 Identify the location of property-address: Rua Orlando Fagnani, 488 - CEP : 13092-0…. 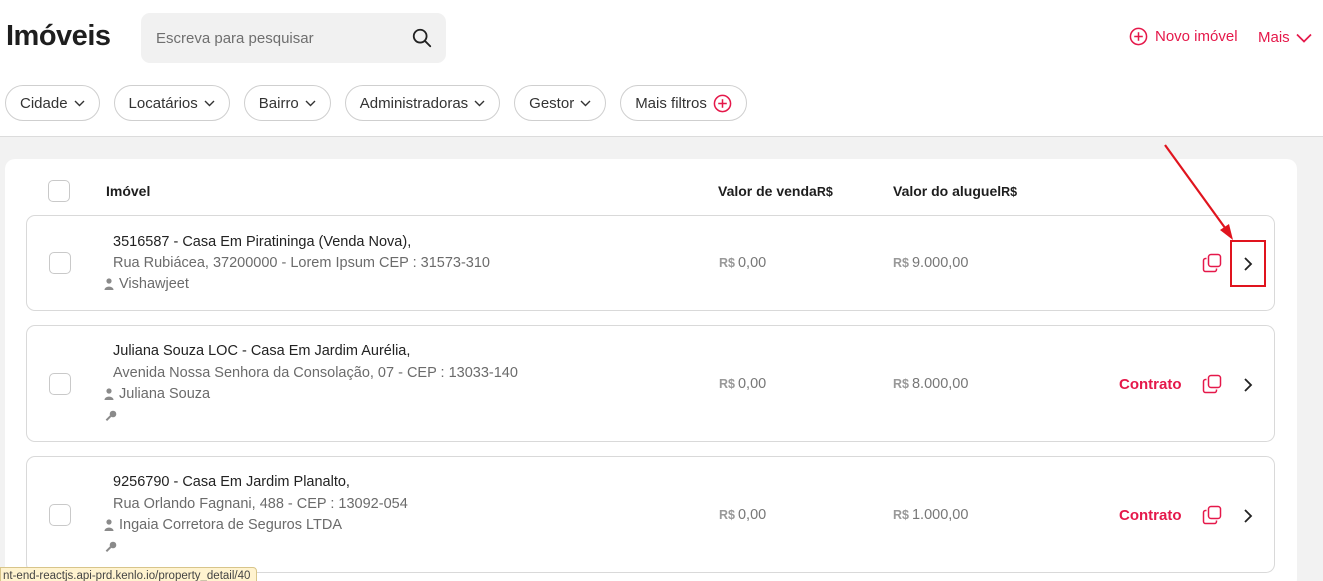
(260, 504).